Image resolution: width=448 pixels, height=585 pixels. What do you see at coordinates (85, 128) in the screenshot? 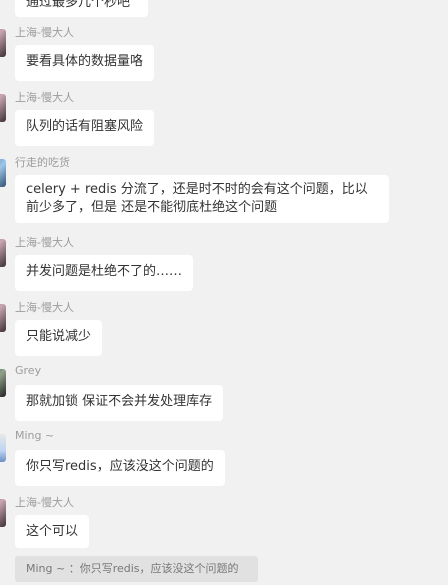
I see `message-bubble: 队列的话有阻塞风险` at bounding box center [85, 128].